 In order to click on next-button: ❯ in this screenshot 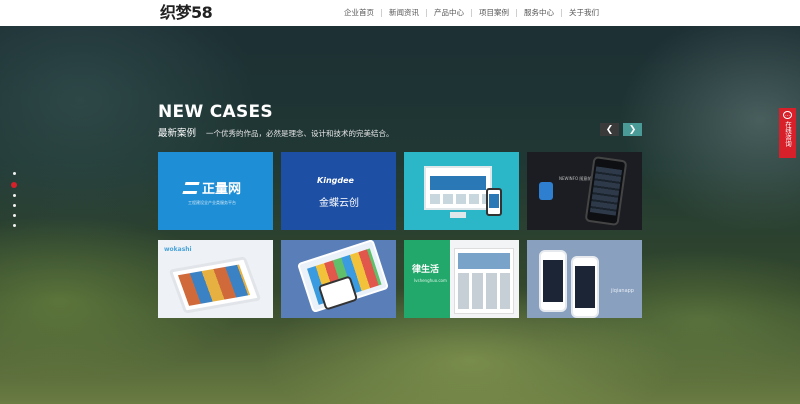, I will do `click(632, 129)`.